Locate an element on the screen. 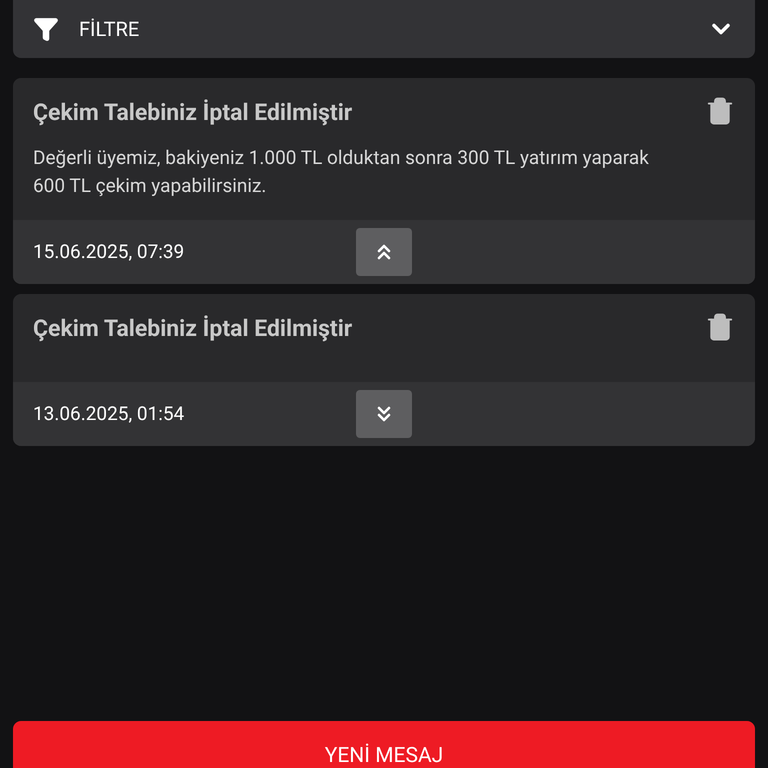 Image resolution: width=768 pixels, height=768 pixels. filter-label: FİLTRE is located at coordinates (109, 29).